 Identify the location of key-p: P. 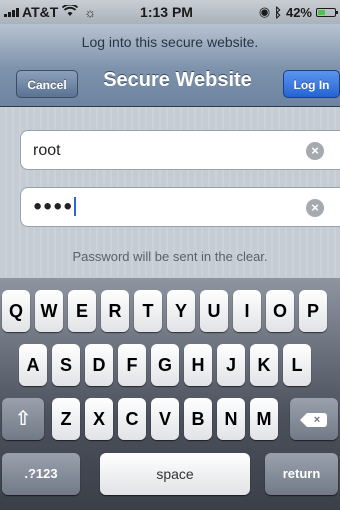
(313, 311).